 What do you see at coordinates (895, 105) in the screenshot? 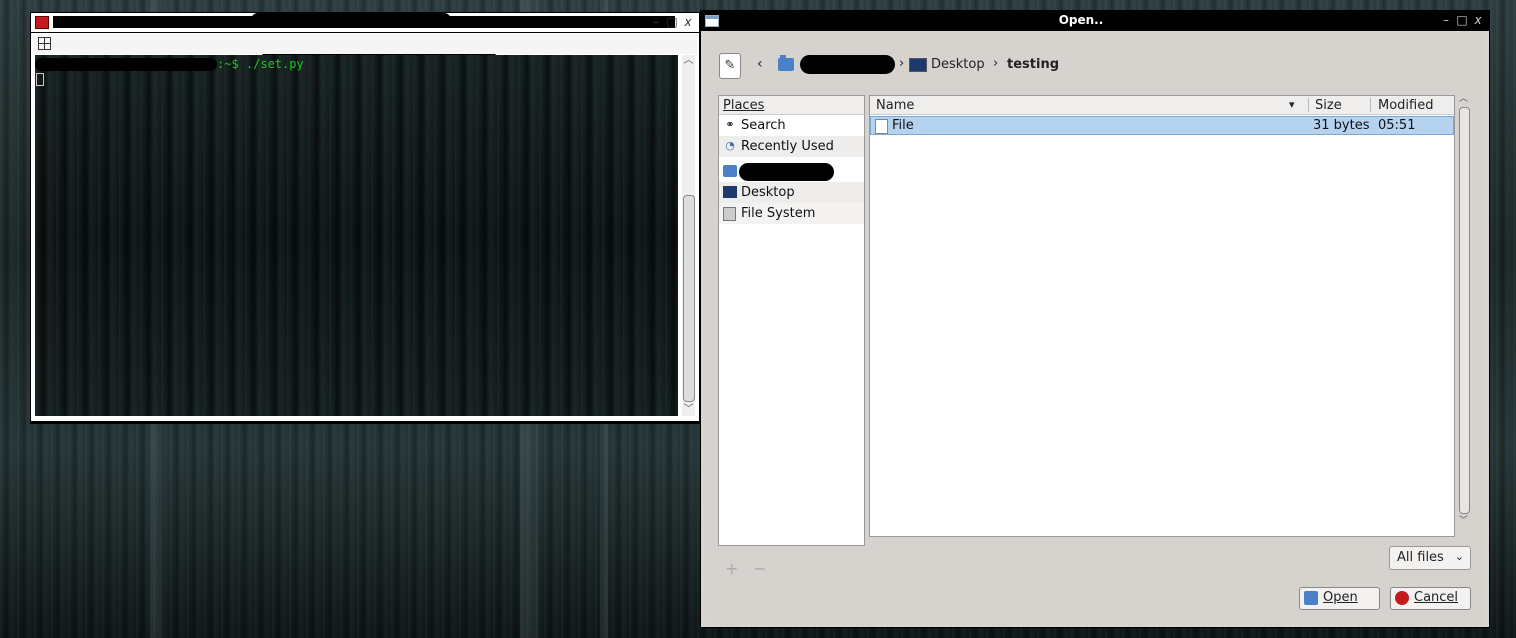
I see `column-header-name: Name` at bounding box center [895, 105].